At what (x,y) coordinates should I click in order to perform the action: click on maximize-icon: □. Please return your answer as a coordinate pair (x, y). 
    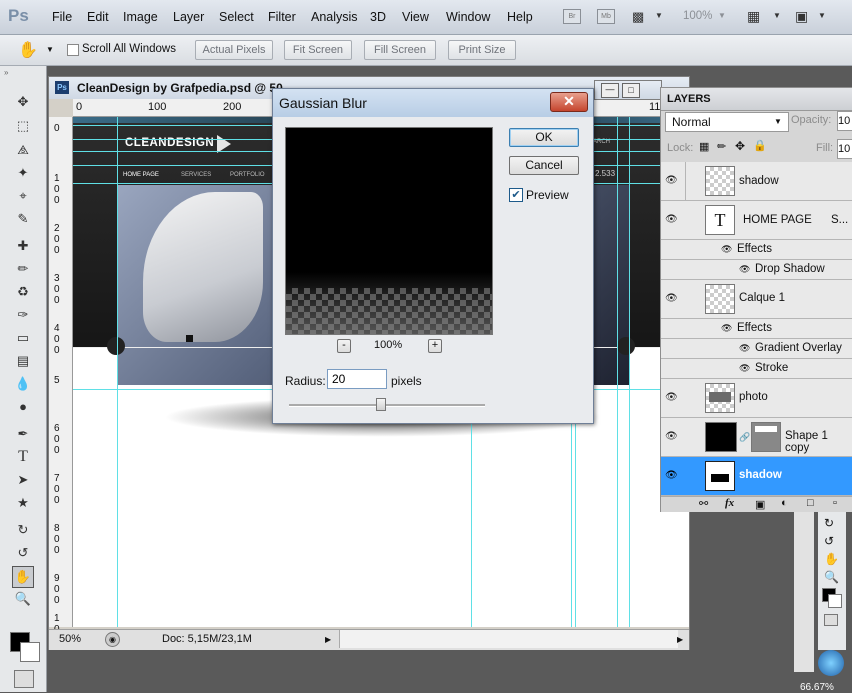
    Looking at the image, I should click on (631, 90).